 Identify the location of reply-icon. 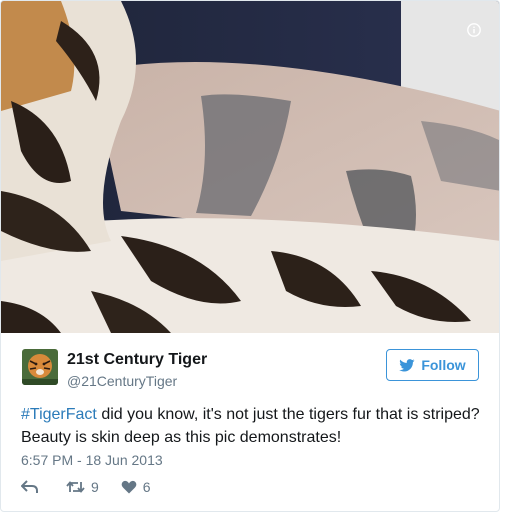
(29, 486).